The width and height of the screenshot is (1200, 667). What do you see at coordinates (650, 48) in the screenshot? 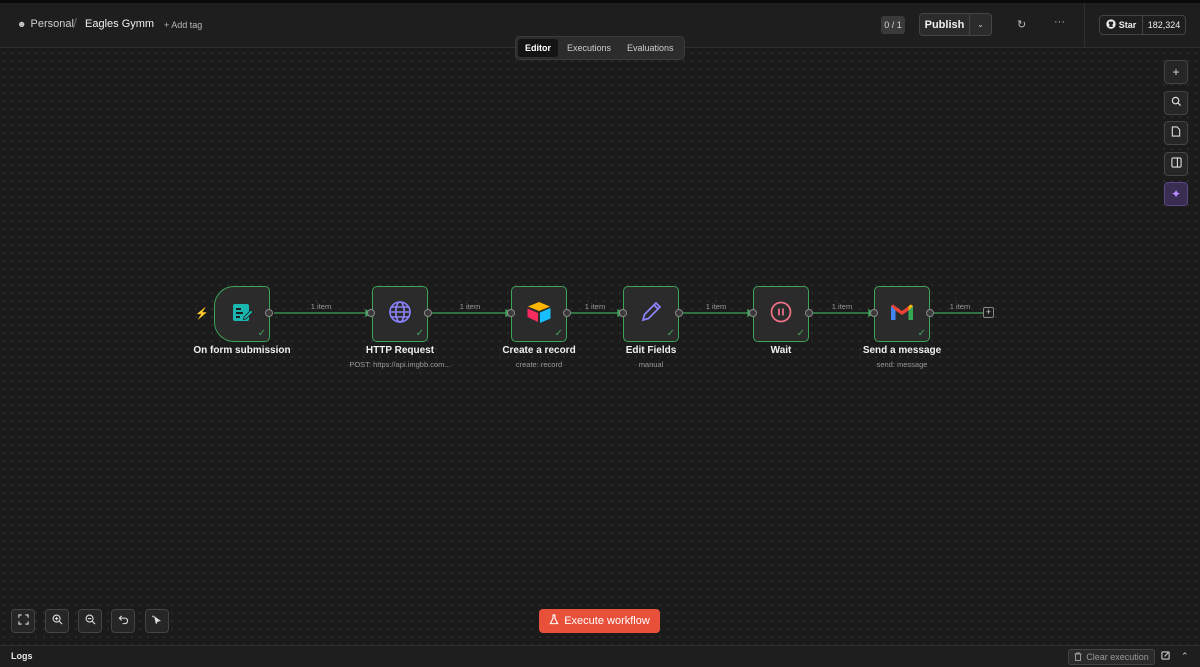
I see `tab-evaluations: Evaluations` at bounding box center [650, 48].